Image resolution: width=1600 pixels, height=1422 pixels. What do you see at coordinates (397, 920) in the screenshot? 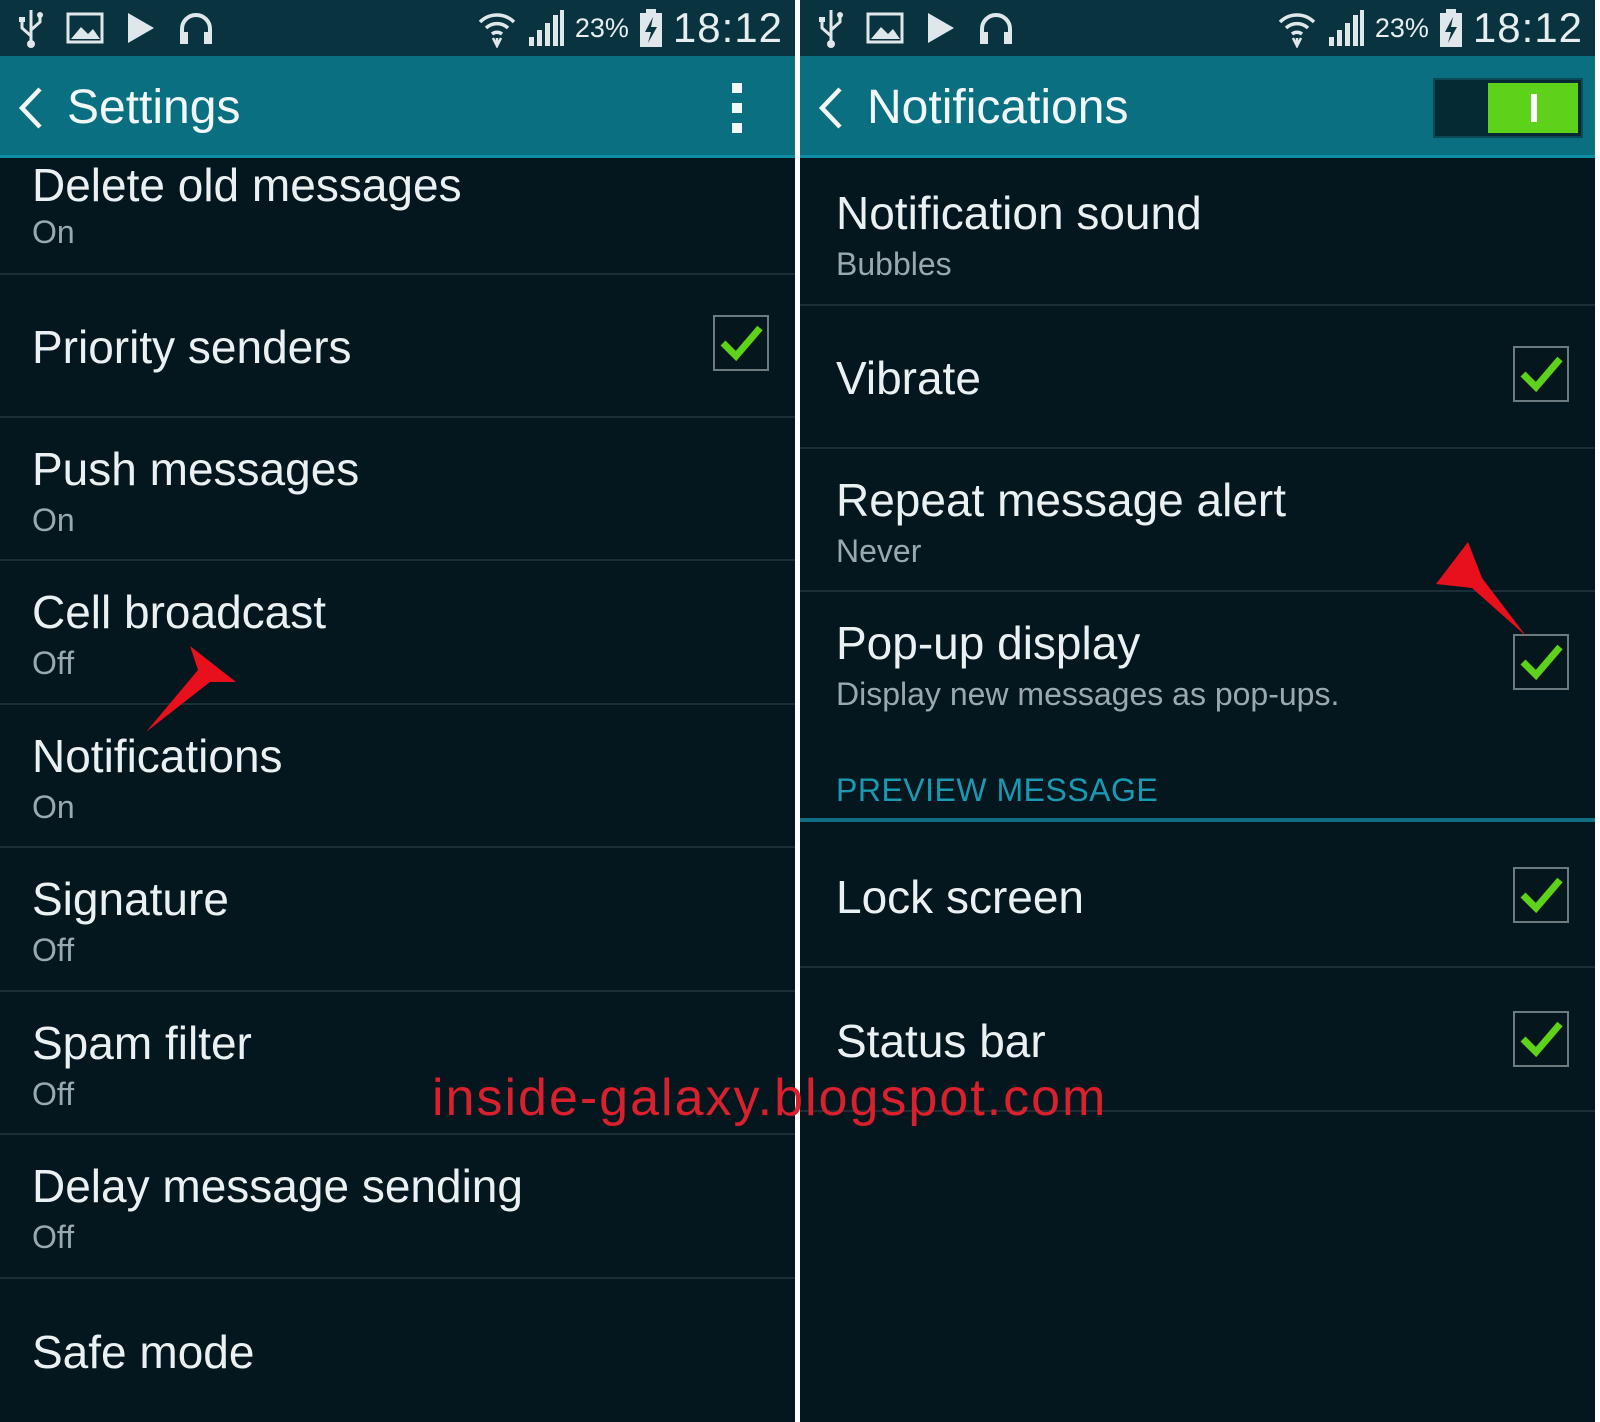
I see `setting-signature: Signature Off` at bounding box center [397, 920].